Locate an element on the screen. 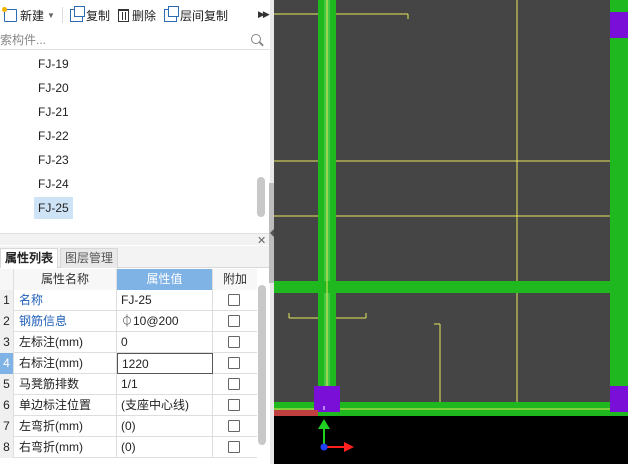  new-button: 新建 ▼ is located at coordinates (29, 15).